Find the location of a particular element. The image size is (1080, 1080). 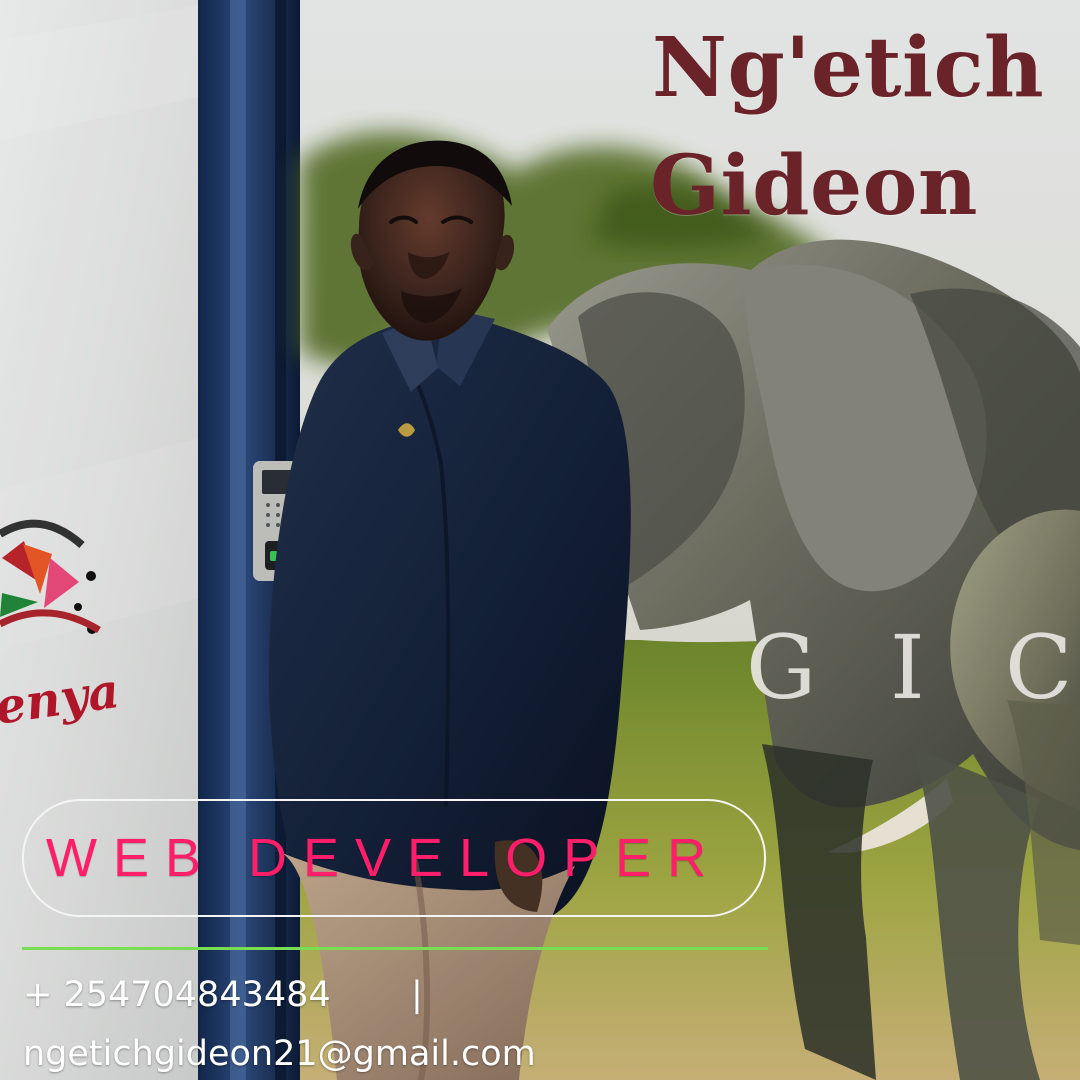

name-second-line: Gideon is located at coordinates (814, 186).